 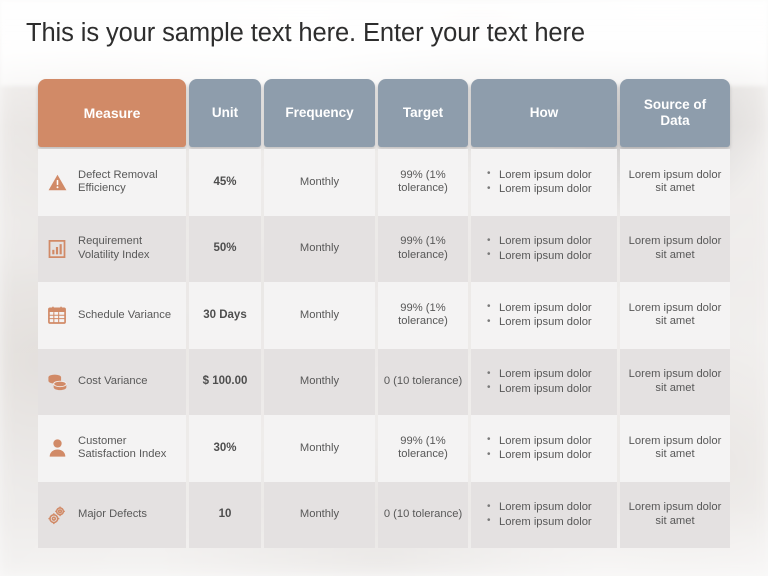 I want to click on cell-unit: $ 100.00, so click(x=225, y=381).